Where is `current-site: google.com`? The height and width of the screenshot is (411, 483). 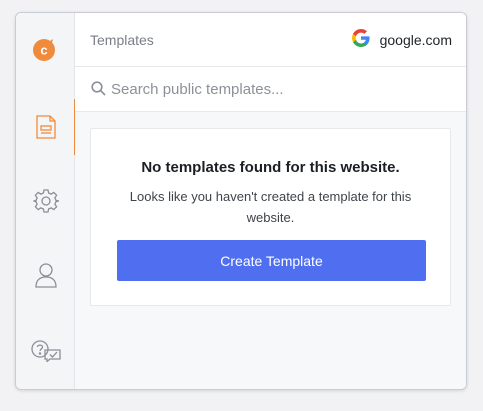
current-site: google.com is located at coordinates (401, 40).